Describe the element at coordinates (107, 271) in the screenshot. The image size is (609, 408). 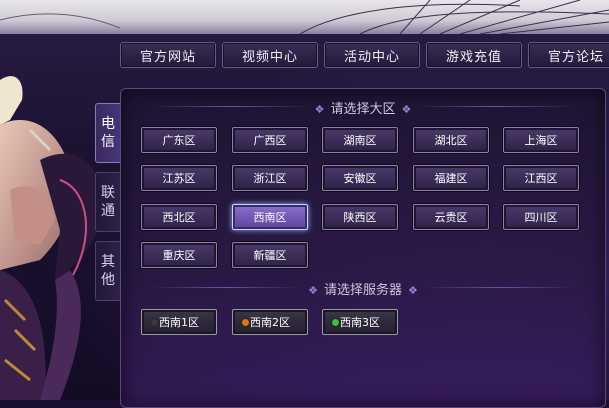
I see `tab-other: 其 他` at that location.